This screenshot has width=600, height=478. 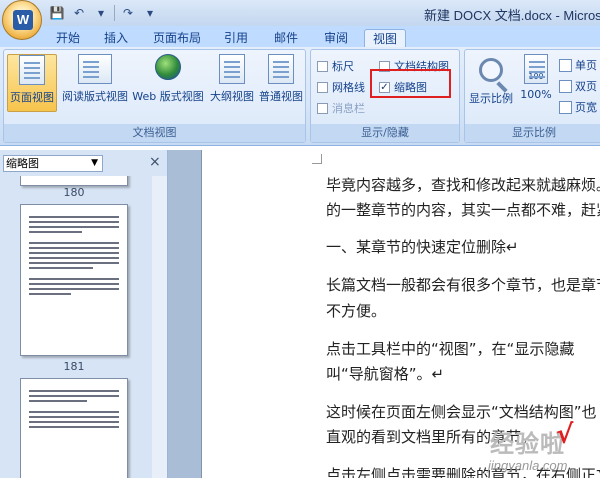 I want to click on paragraph: 的一整章节的内容，其实一点都不难，赶紧, so click(x=463, y=209).